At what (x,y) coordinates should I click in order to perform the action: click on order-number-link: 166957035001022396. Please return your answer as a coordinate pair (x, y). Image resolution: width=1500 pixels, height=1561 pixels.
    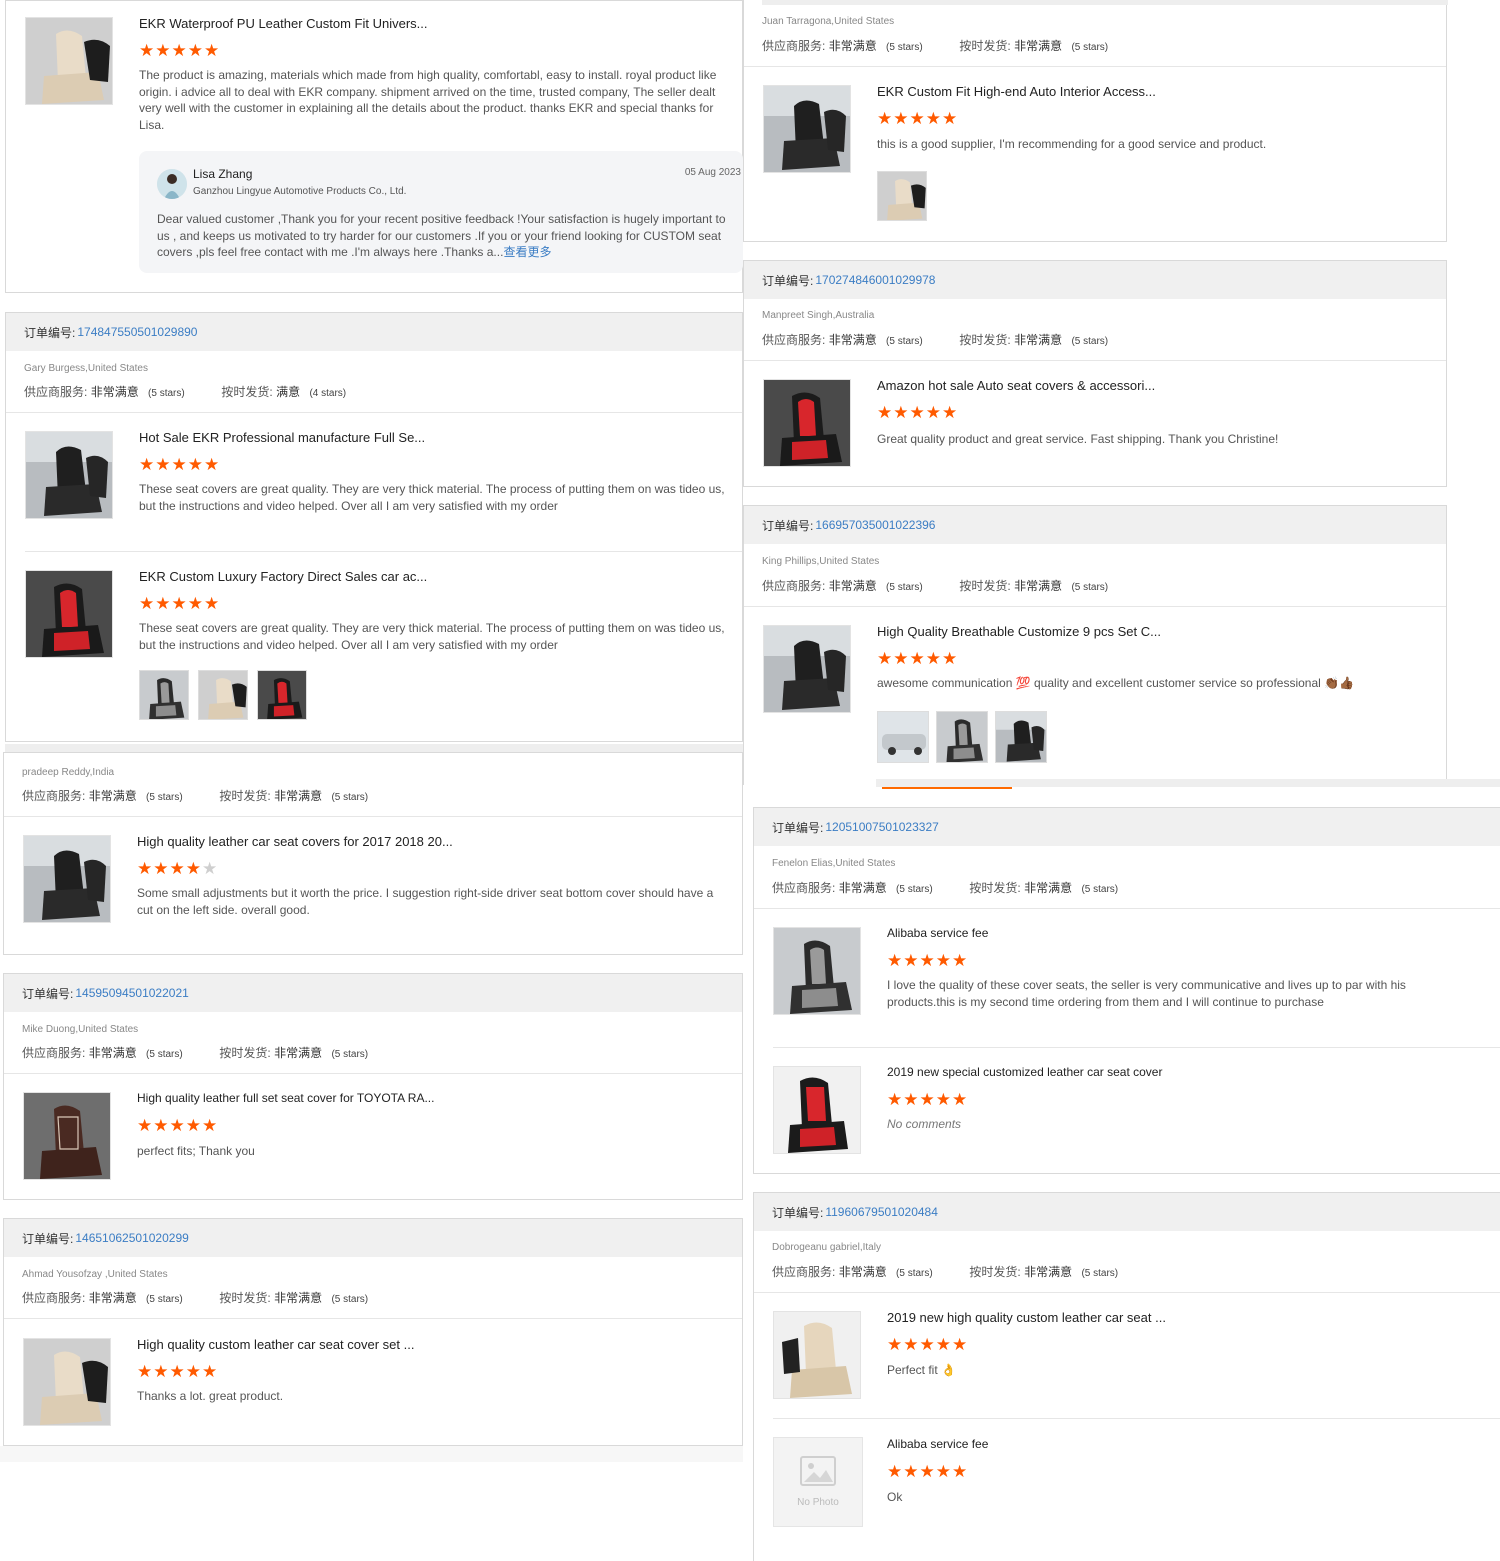
    Looking at the image, I should click on (875, 525).